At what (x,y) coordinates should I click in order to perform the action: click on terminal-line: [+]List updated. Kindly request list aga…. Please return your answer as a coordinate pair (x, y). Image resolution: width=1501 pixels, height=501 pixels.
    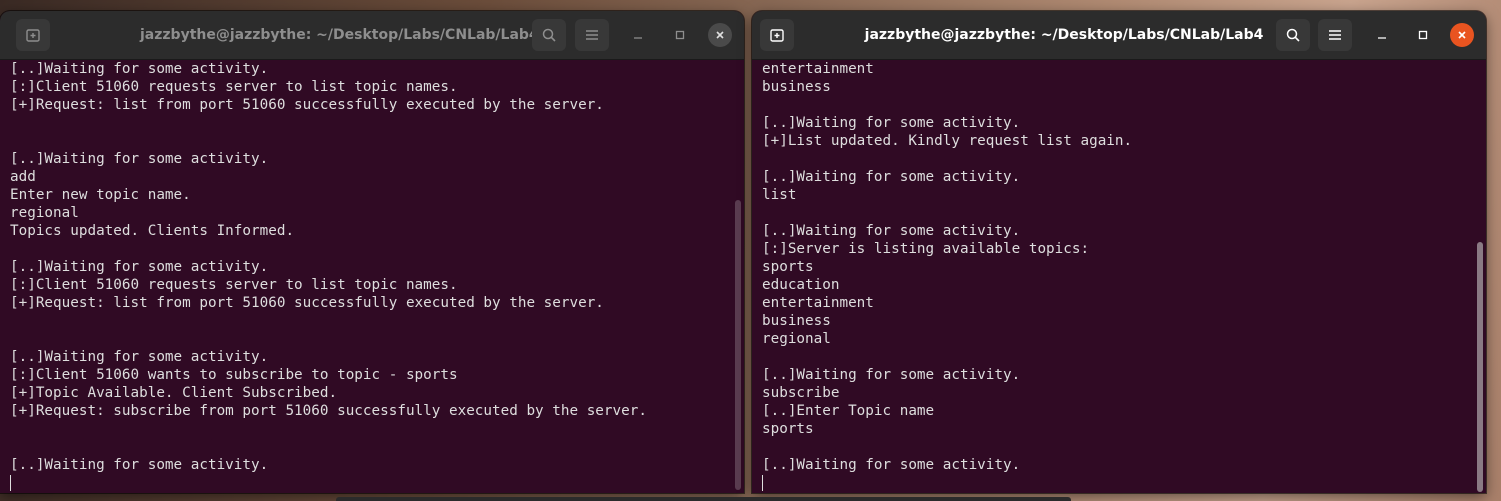
    Looking at the image, I should click on (947, 141).